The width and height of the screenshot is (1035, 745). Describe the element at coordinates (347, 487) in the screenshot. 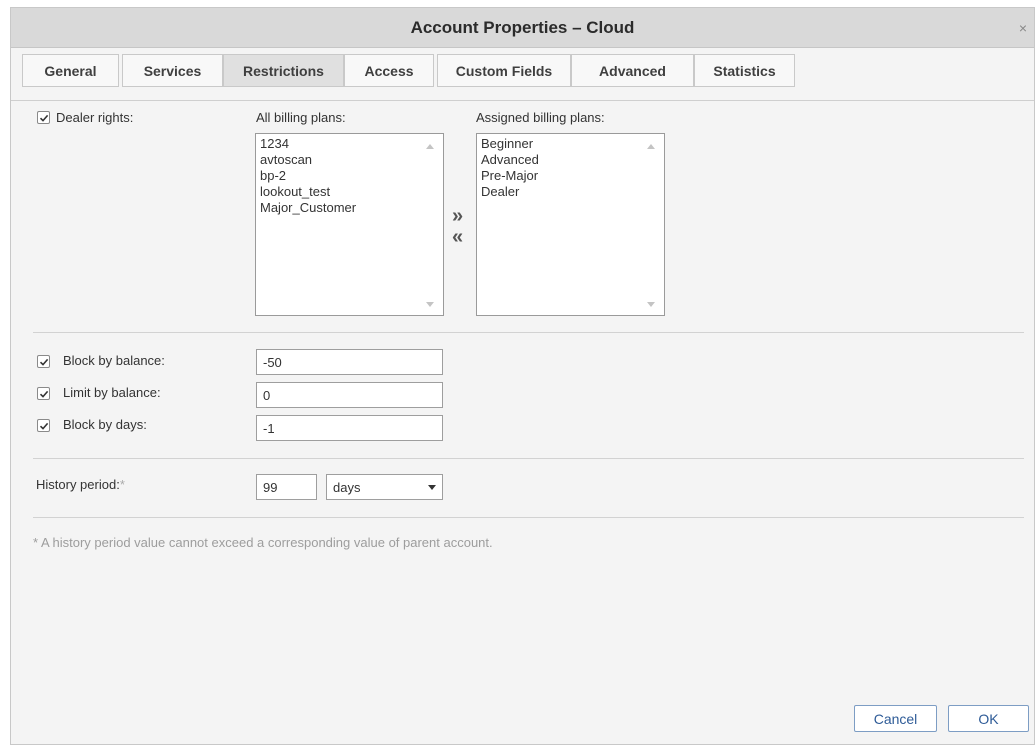

I see `selected-unit: days` at that location.